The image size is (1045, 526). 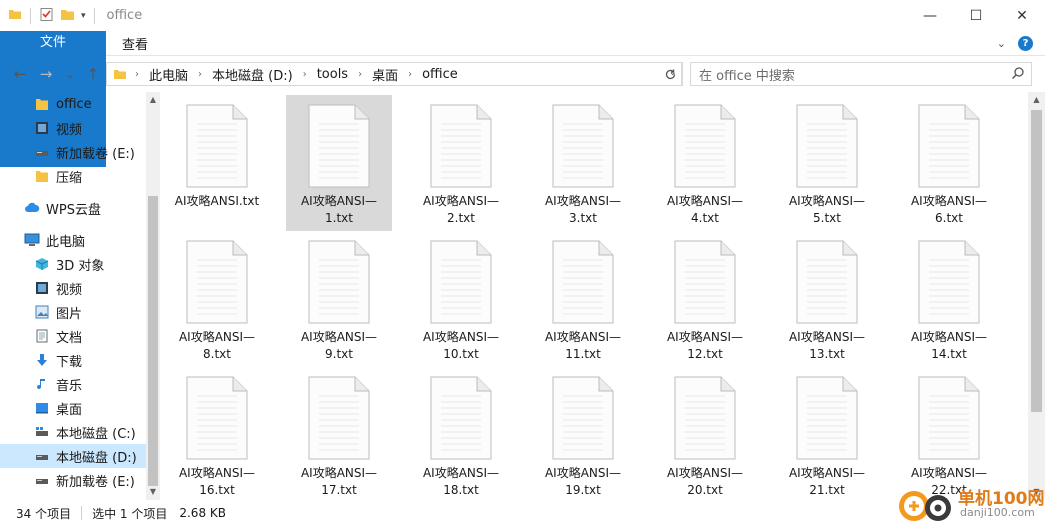 I want to click on tab-view: 查看, so click(x=135, y=43).